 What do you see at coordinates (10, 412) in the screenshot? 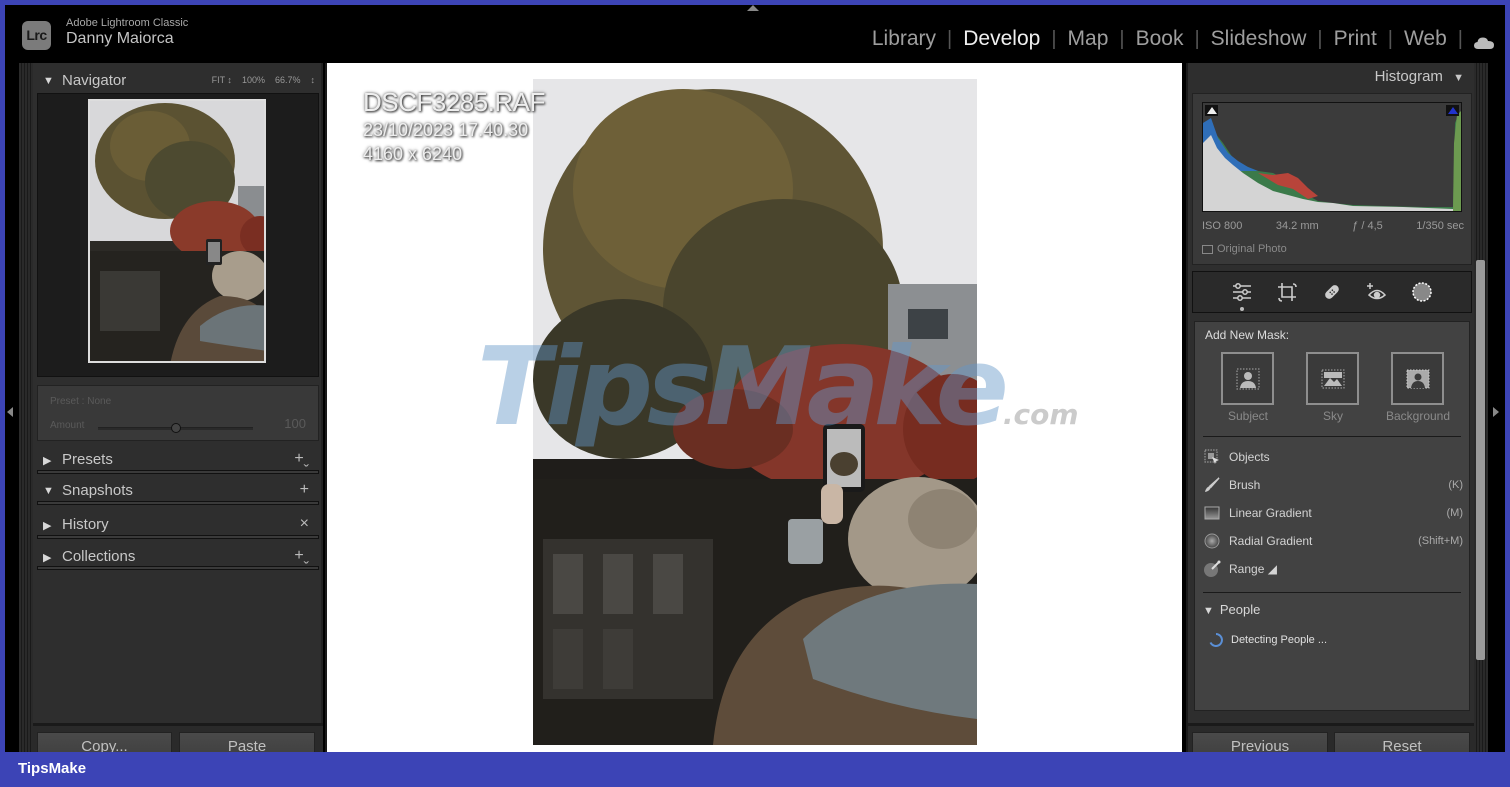
I see `left-panel-toggle` at bounding box center [10, 412].